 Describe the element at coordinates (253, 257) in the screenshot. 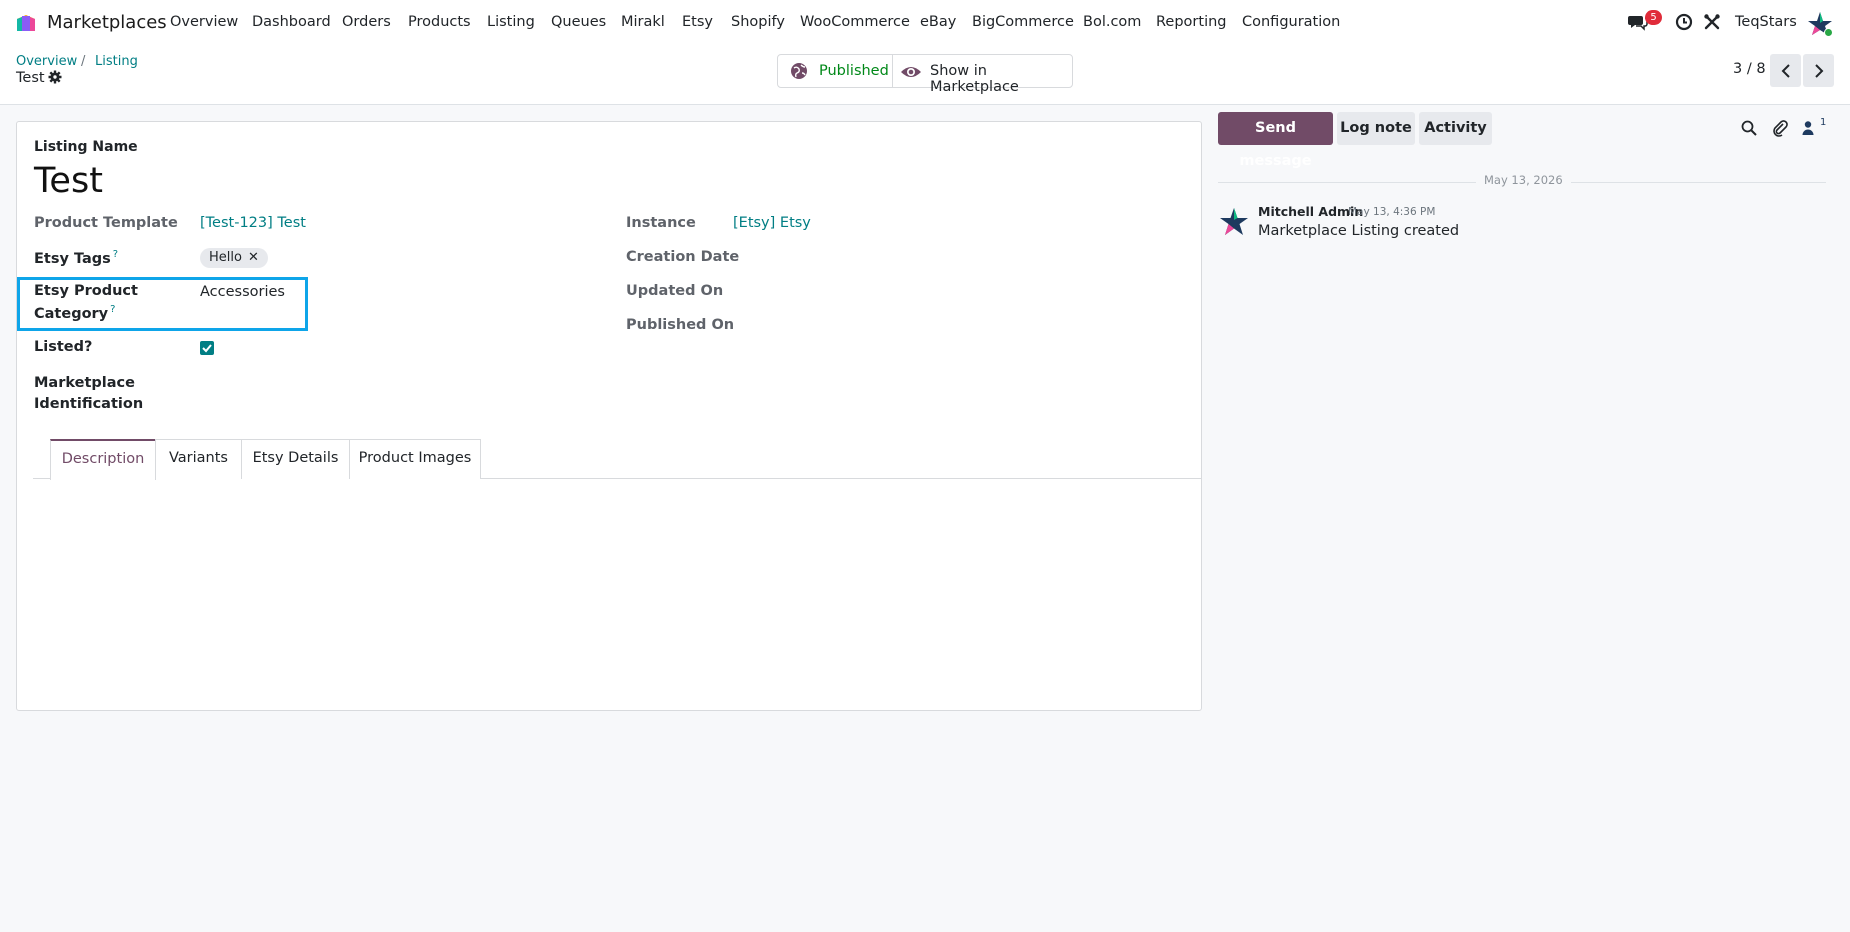

I see `close-icon: ✕` at that location.